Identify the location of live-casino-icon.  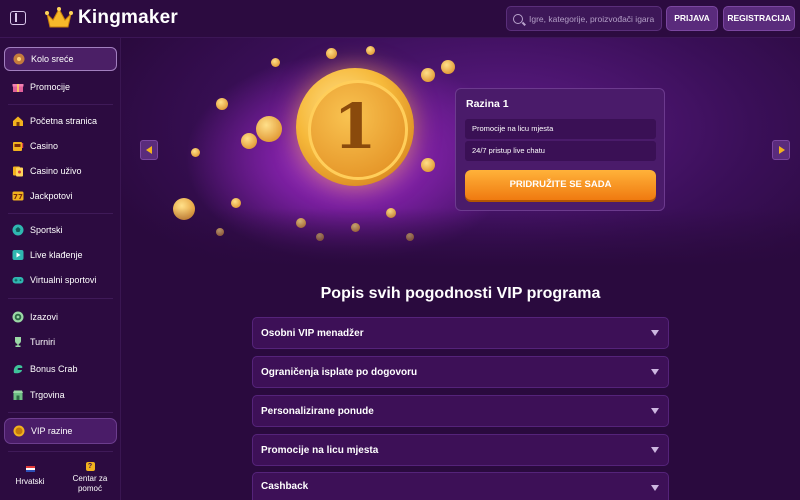
(18, 171).